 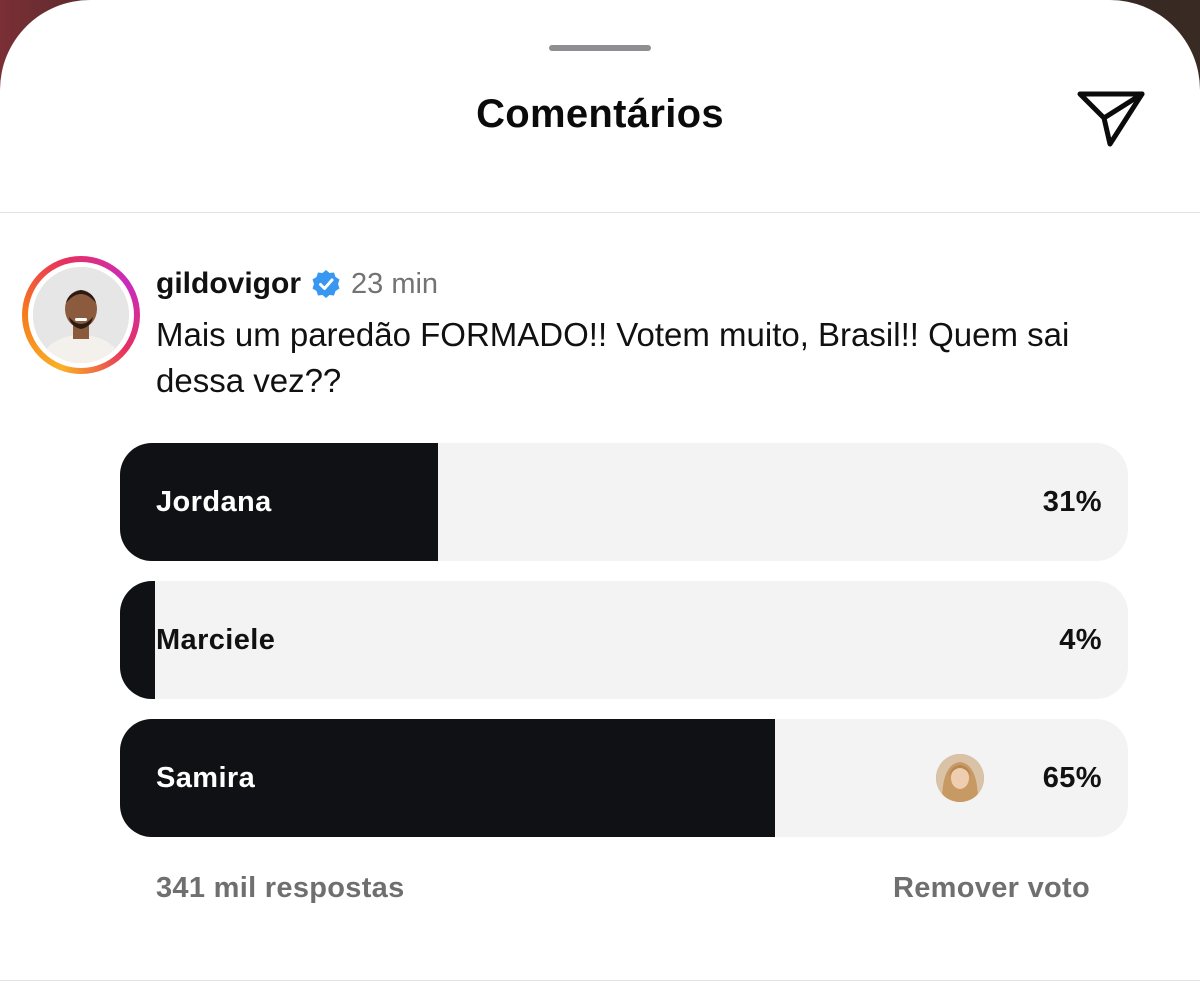 What do you see at coordinates (326, 284) in the screenshot?
I see `verified-badge-icon` at bounding box center [326, 284].